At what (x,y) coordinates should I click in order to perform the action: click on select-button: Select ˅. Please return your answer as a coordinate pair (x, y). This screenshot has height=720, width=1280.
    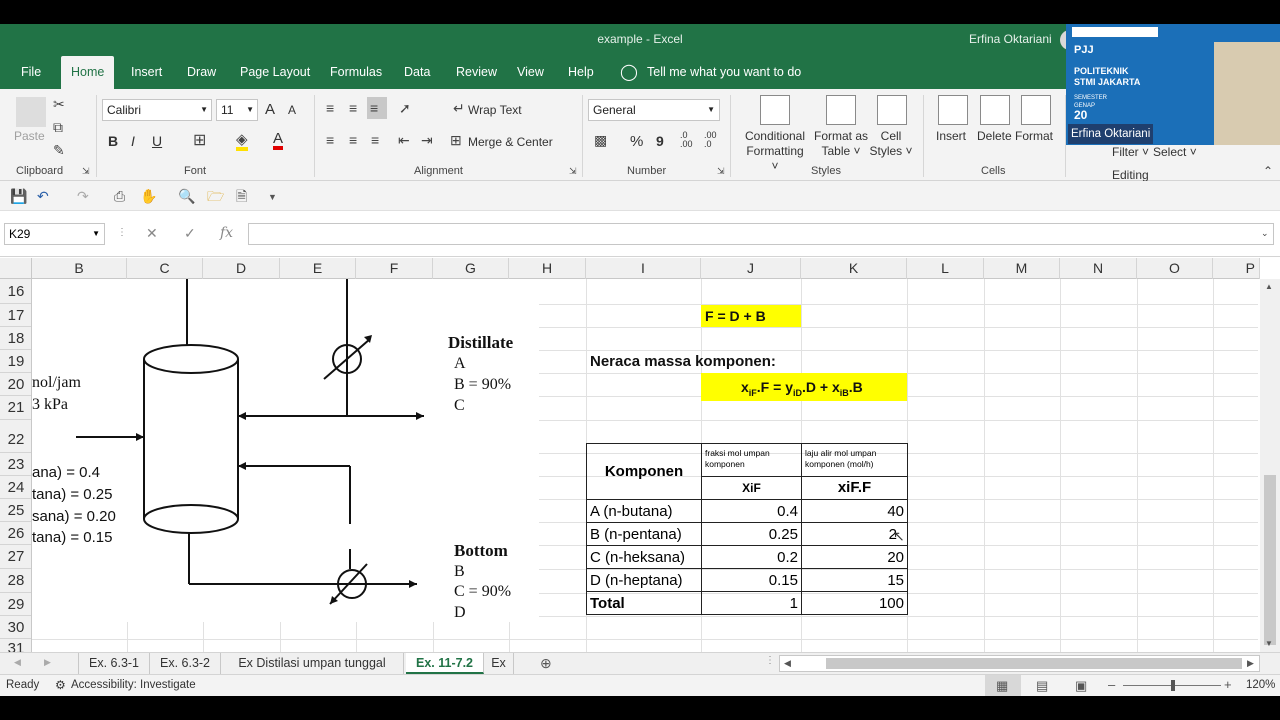
    Looking at the image, I should click on (1175, 152).